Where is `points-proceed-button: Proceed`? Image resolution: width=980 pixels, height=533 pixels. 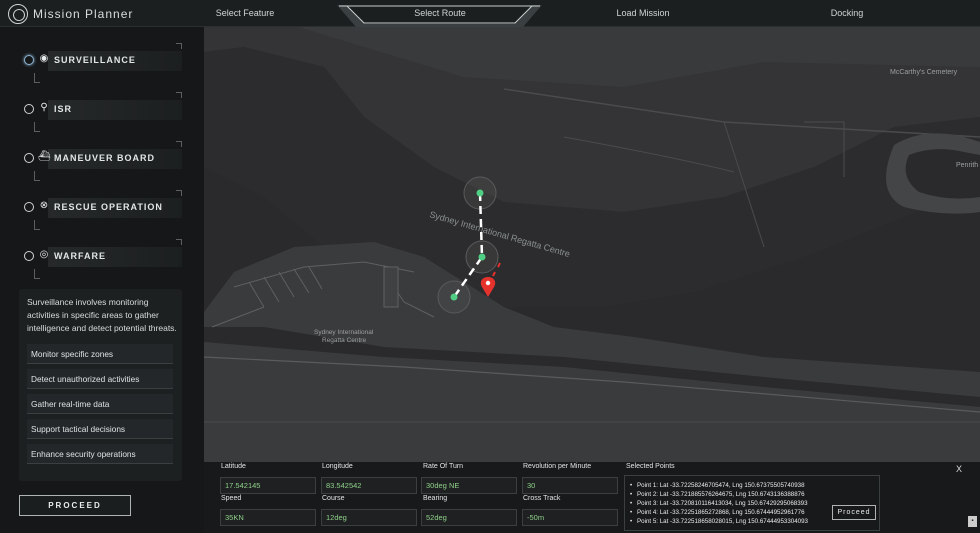 points-proceed-button: Proceed is located at coordinates (854, 512).